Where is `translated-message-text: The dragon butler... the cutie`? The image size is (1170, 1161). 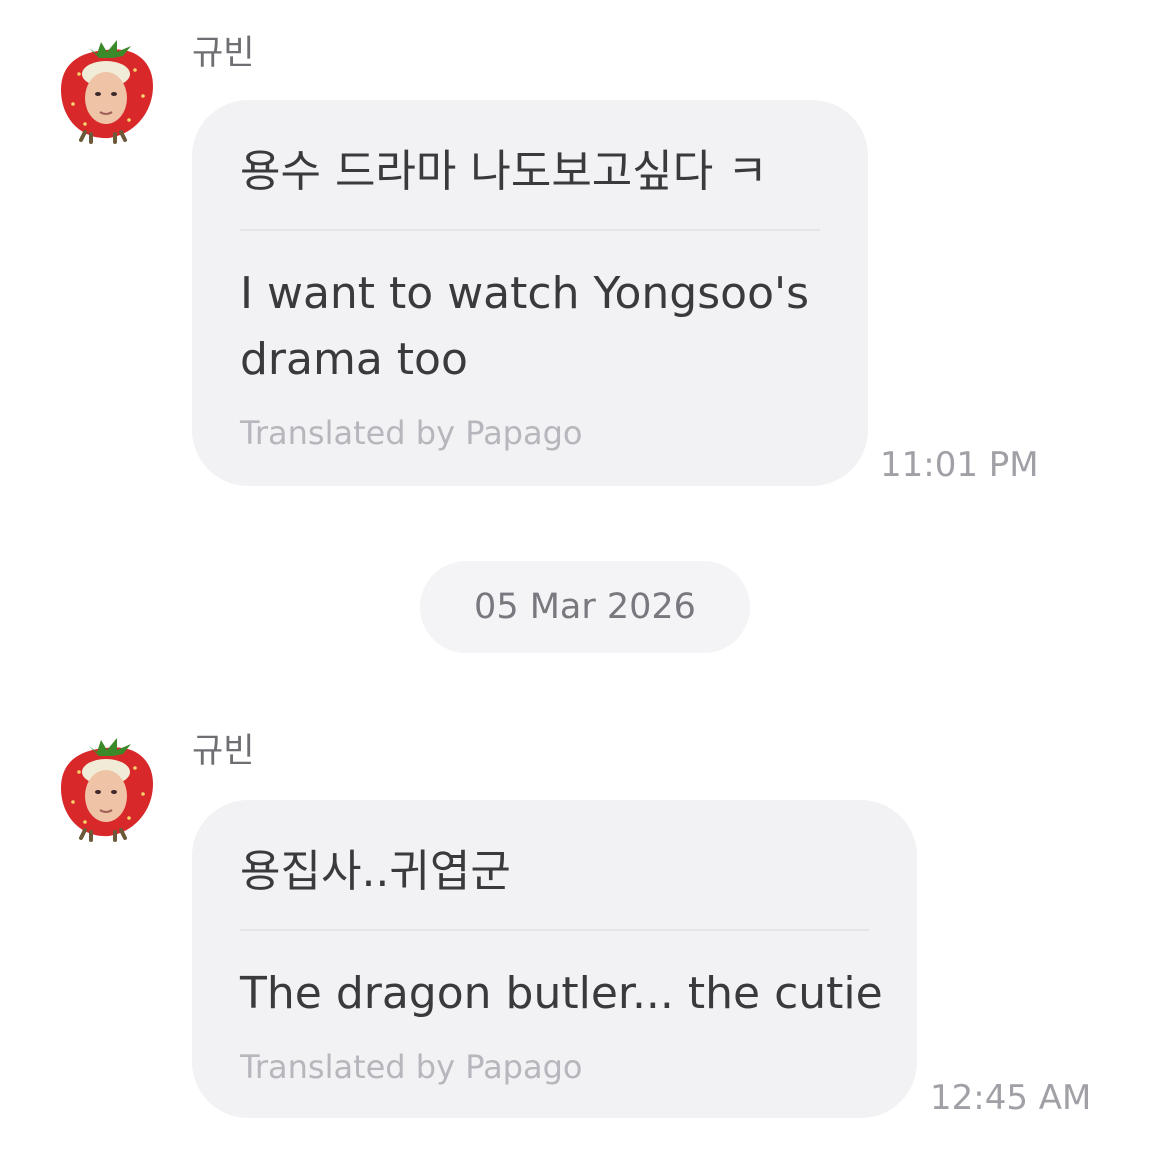
translated-message-text: The dragon butler... the cutie is located at coordinates (561, 993).